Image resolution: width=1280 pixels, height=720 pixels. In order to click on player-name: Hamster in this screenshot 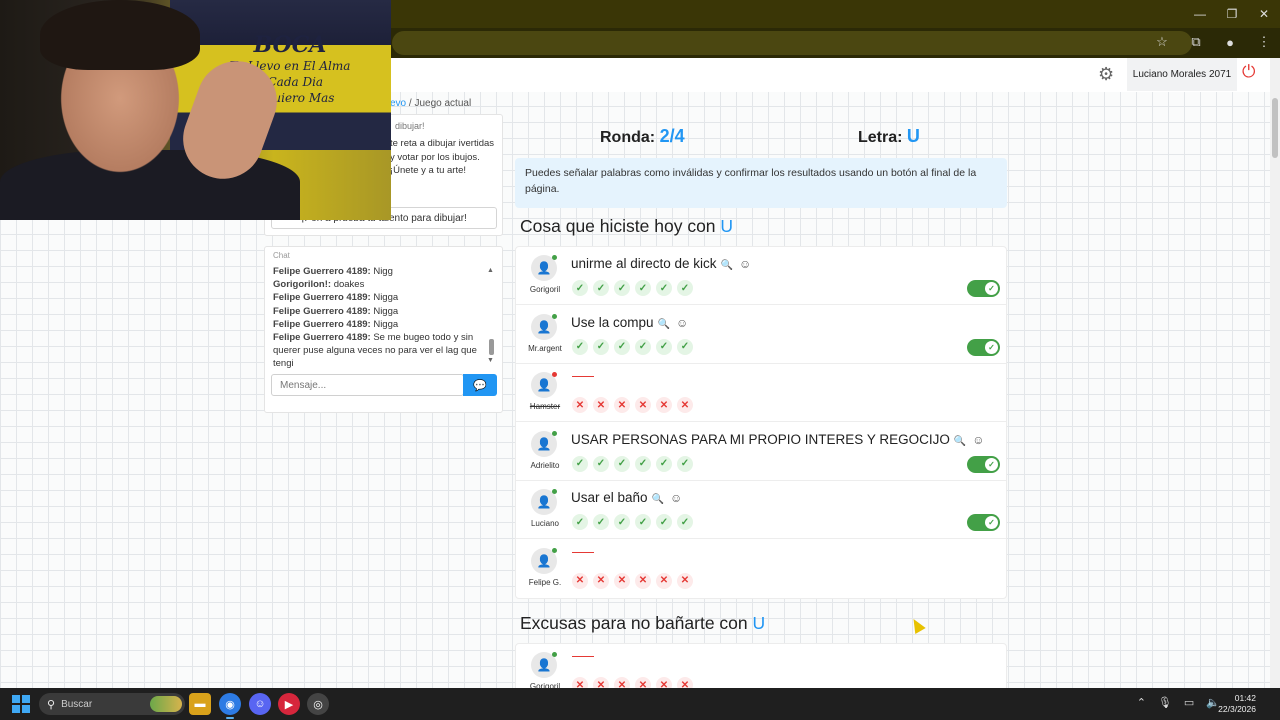, I will do `click(545, 406)`.